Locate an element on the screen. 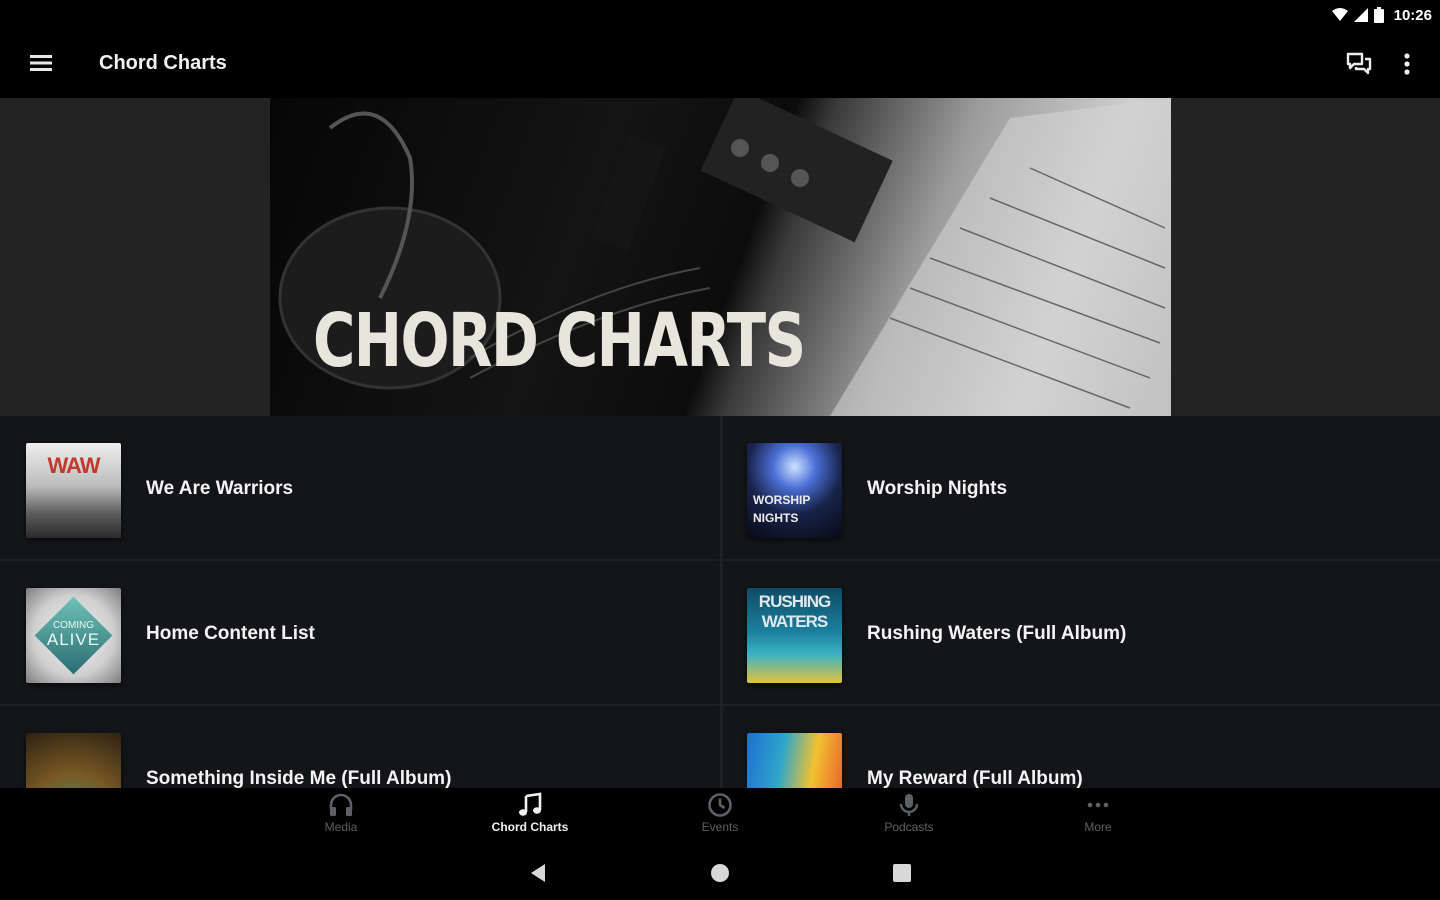  thumbnail-text: ALIVE is located at coordinates (73, 639).